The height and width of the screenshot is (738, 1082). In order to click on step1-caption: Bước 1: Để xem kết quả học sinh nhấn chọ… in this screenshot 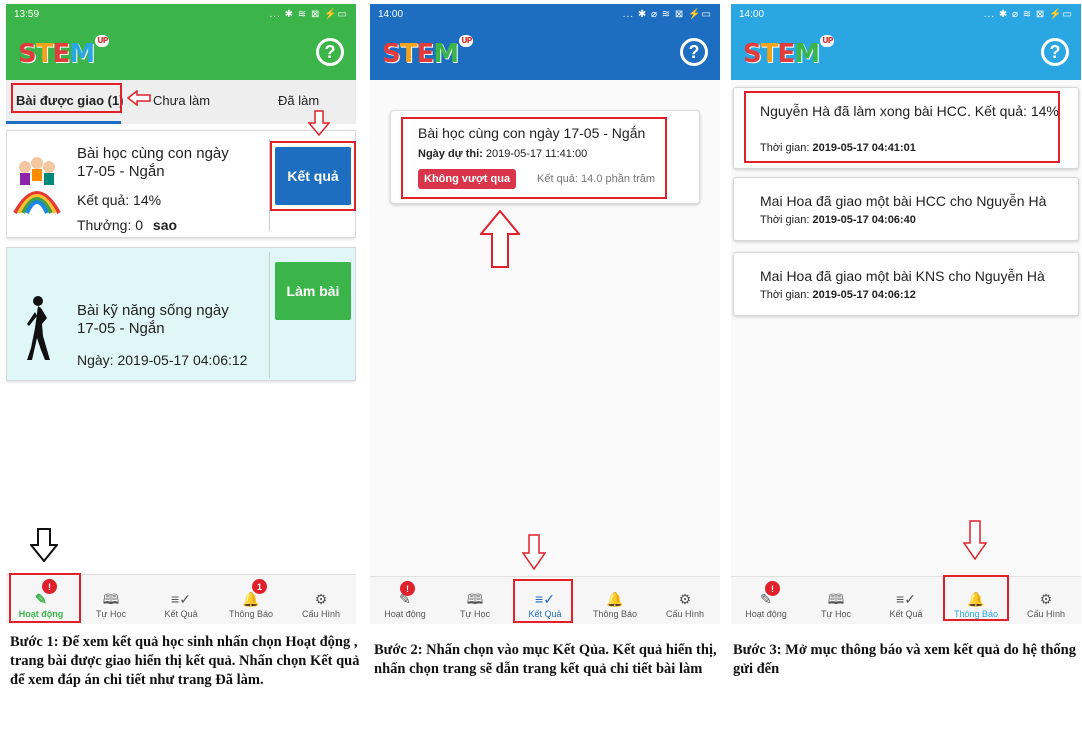, I will do `click(185, 661)`.